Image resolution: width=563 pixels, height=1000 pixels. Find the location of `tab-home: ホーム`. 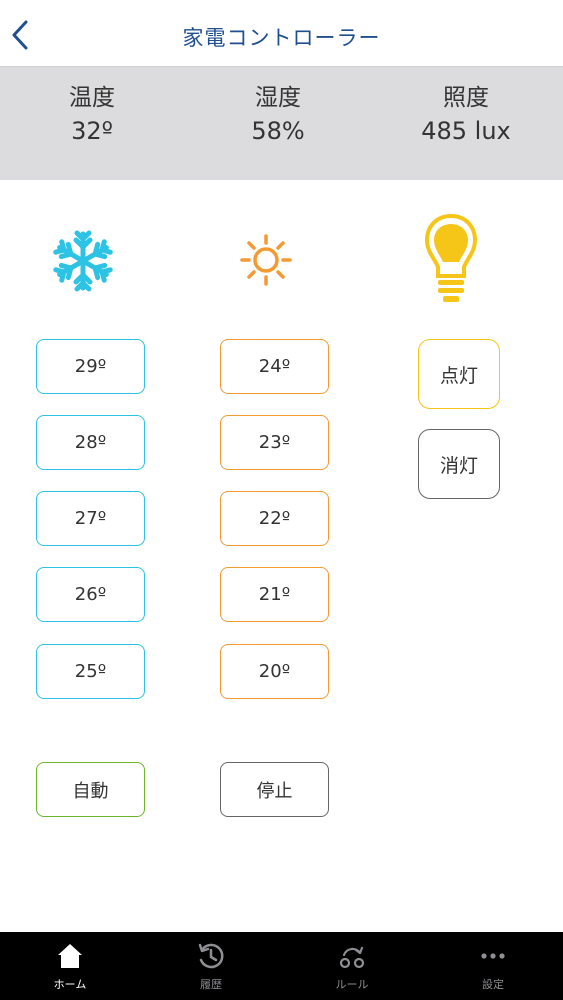

tab-home: ホーム is located at coordinates (70, 966).